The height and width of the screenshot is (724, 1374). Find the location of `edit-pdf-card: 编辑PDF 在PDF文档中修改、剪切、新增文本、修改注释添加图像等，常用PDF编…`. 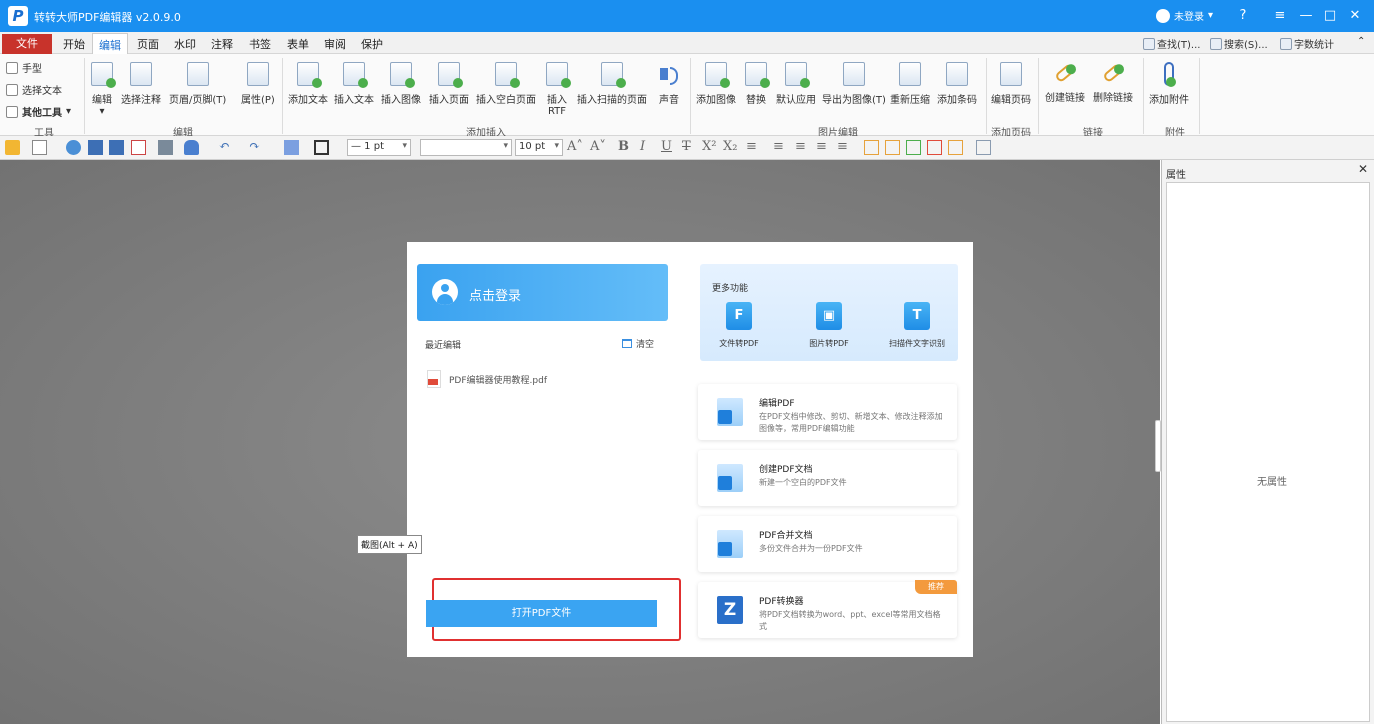

edit-pdf-card: 编辑PDF 在PDF文档中修改、剪切、新增文本、修改注释添加图像等，常用PDF编… is located at coordinates (827, 412).